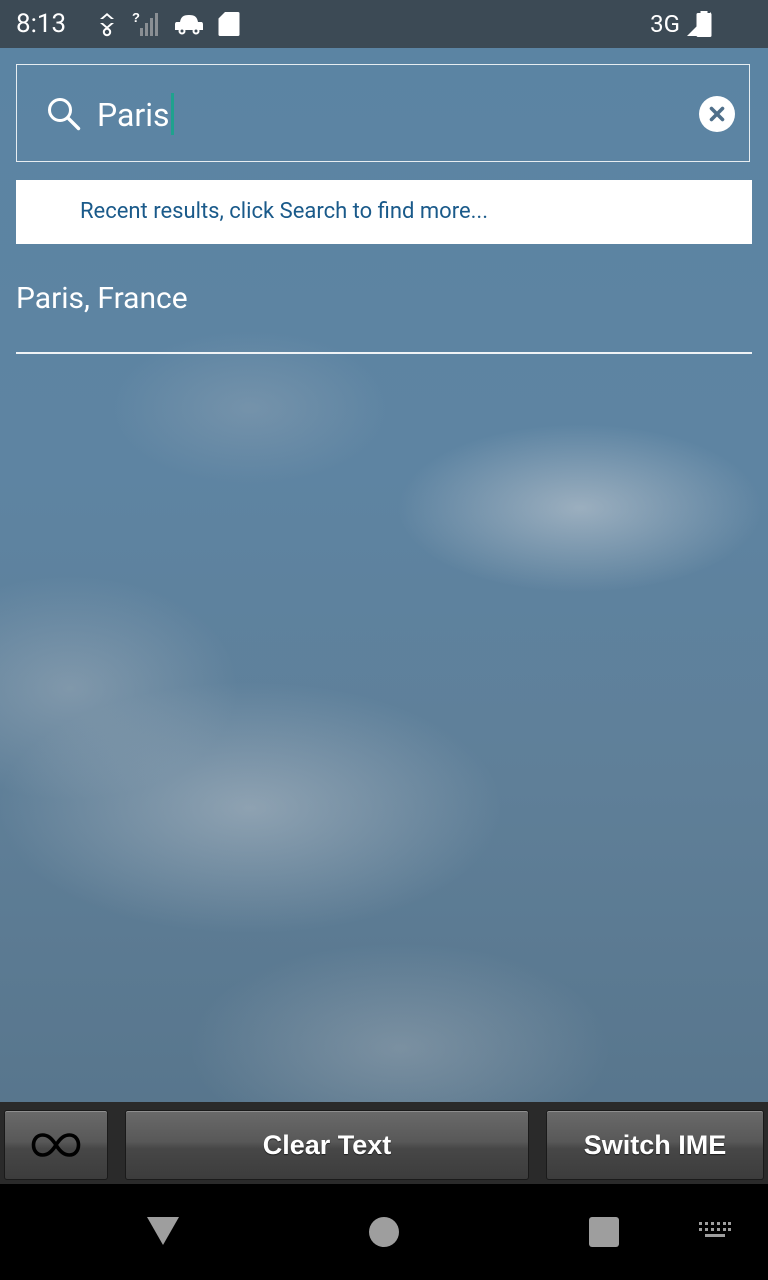 Image resolution: width=768 pixels, height=1280 pixels. What do you see at coordinates (604, 1232) in the screenshot?
I see `recents-icon` at bounding box center [604, 1232].